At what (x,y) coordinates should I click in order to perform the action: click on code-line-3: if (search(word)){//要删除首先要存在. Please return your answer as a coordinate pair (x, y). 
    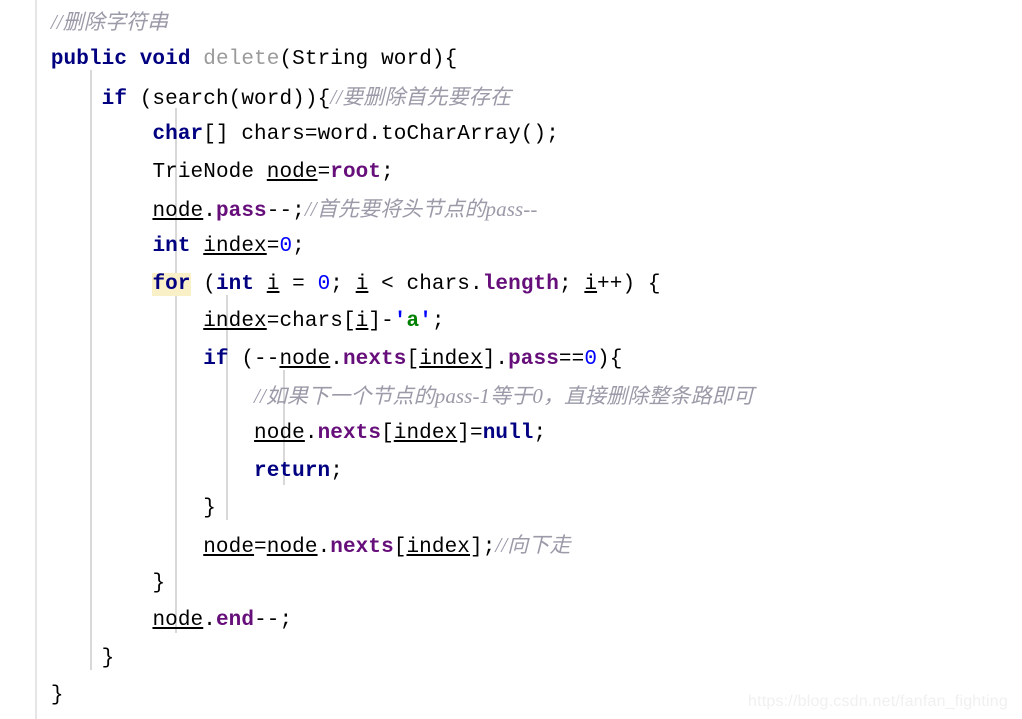
    Looking at the image, I should click on (511, 97).